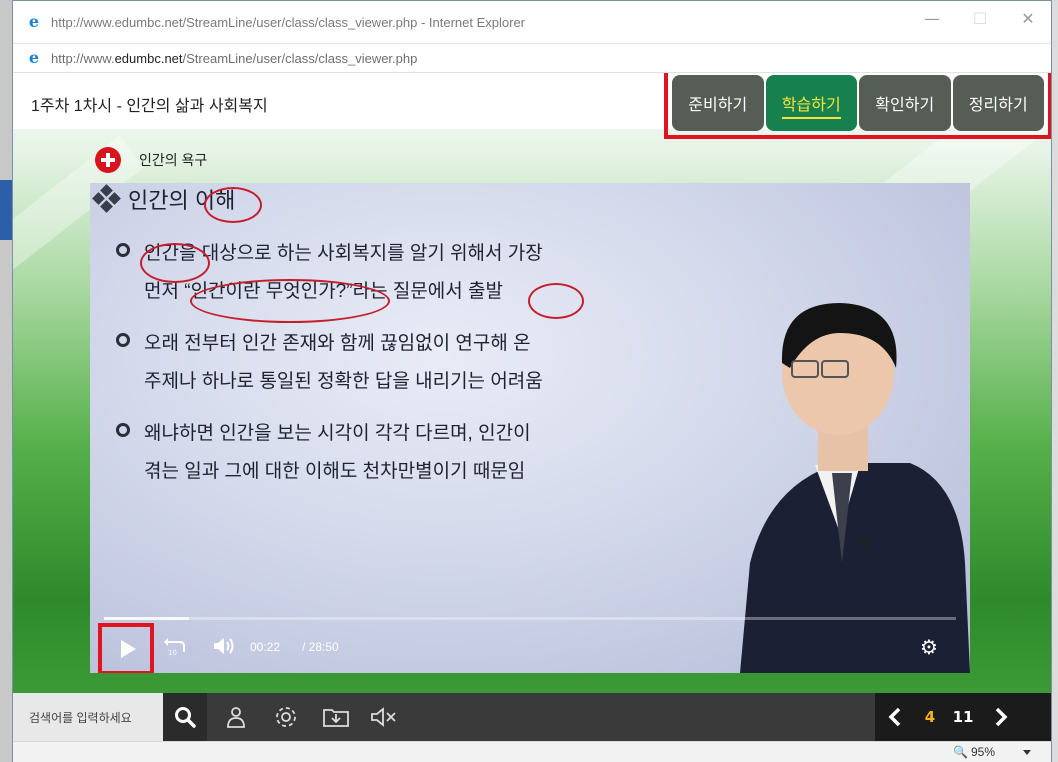  What do you see at coordinates (1028, 18) in the screenshot?
I see `close-button: ✕` at bounding box center [1028, 18].